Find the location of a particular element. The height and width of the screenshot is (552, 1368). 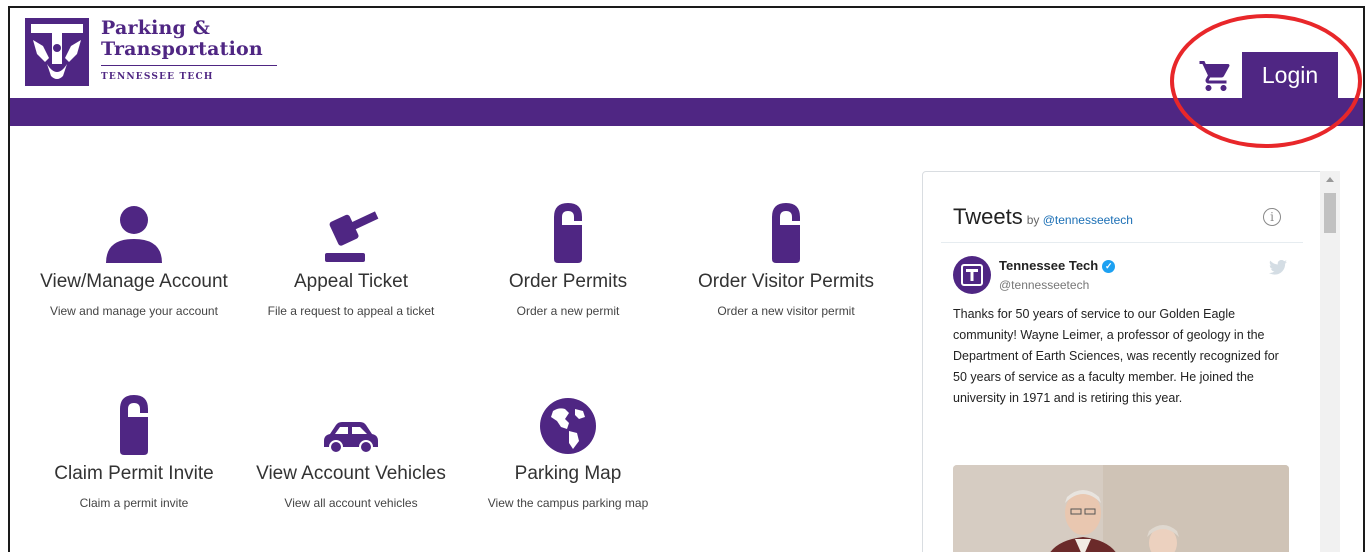

tile-title: Appeal Ticket is located at coordinates (351, 281).